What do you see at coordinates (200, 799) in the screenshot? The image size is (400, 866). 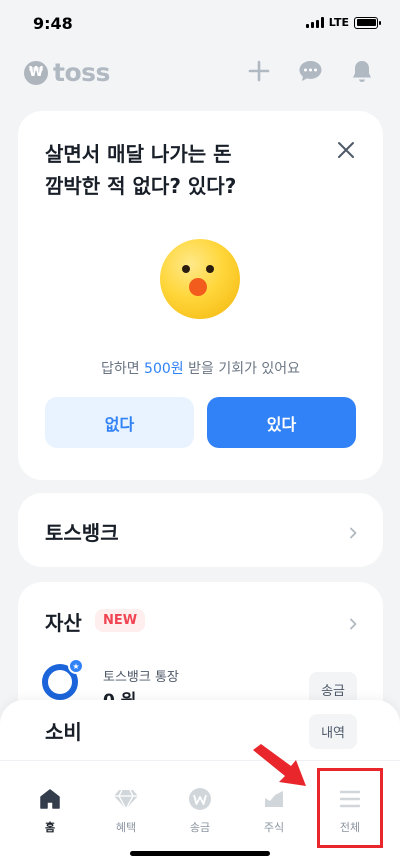 I see `won-icon` at bounding box center [200, 799].